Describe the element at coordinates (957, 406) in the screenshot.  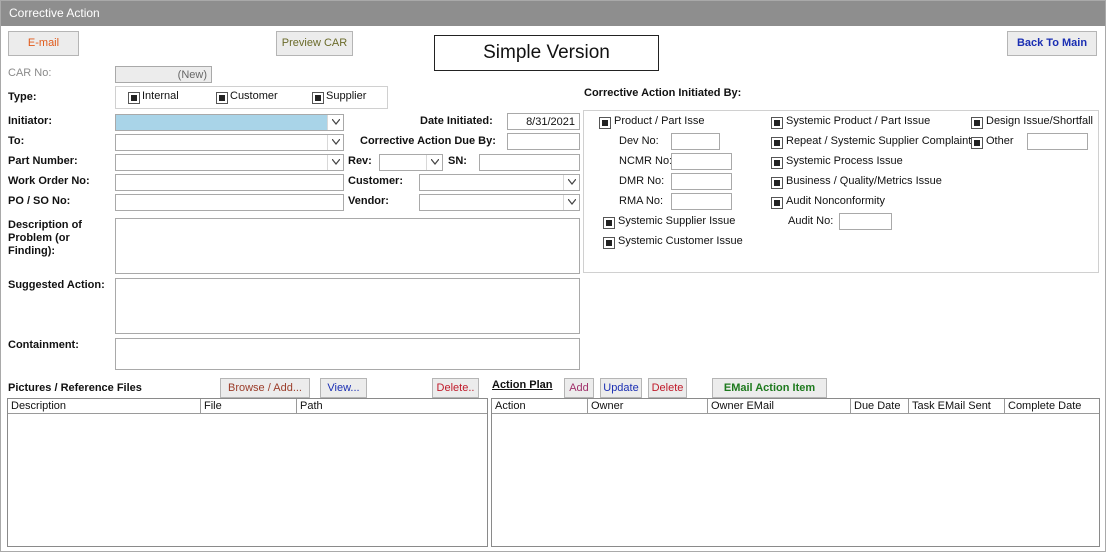
I see `column-header-task-email-sent: Task EMail Sent` at that location.